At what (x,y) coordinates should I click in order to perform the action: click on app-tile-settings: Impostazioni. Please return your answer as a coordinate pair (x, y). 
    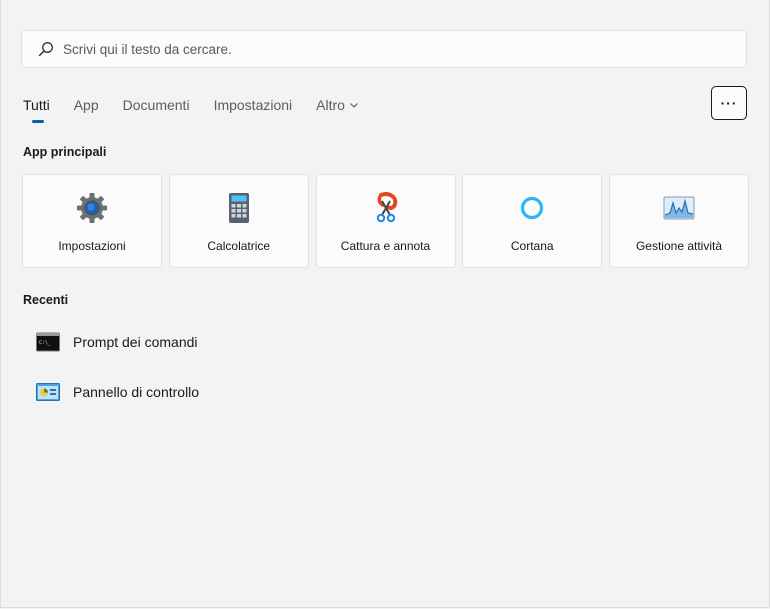
    Looking at the image, I should click on (92, 221).